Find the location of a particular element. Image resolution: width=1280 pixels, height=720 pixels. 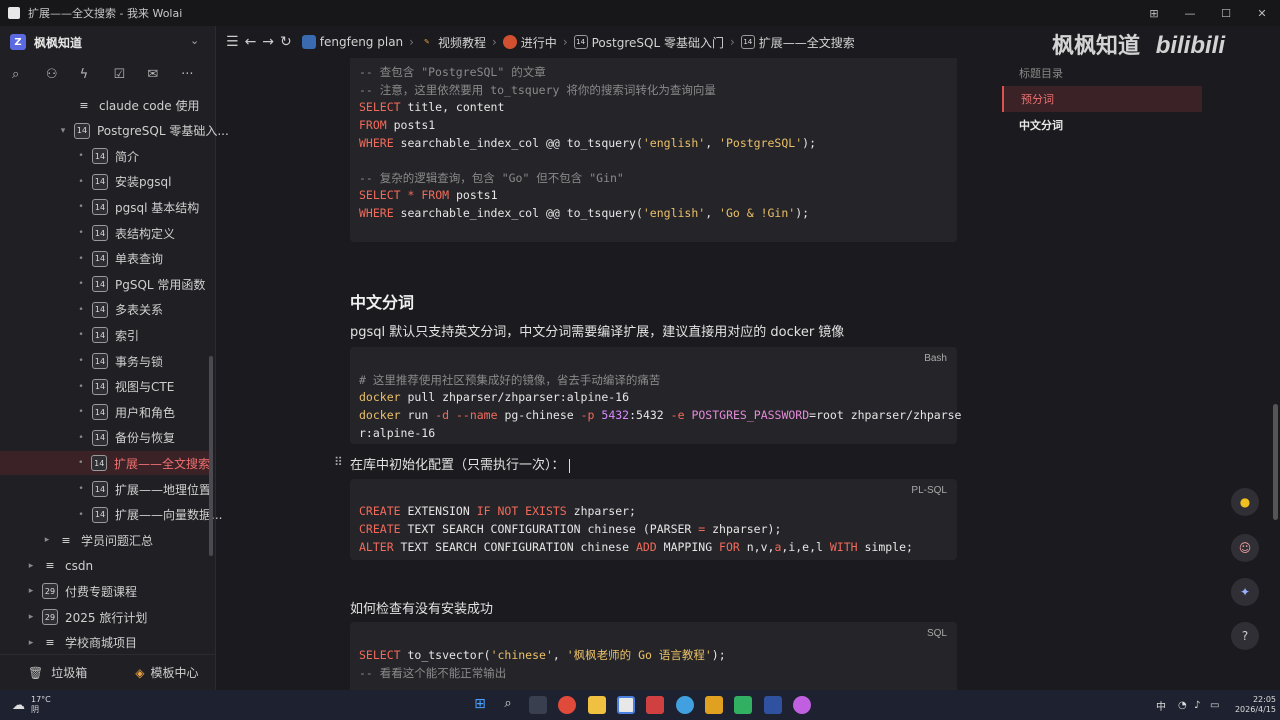

menu-icon: ☰ is located at coordinates (232, 42).